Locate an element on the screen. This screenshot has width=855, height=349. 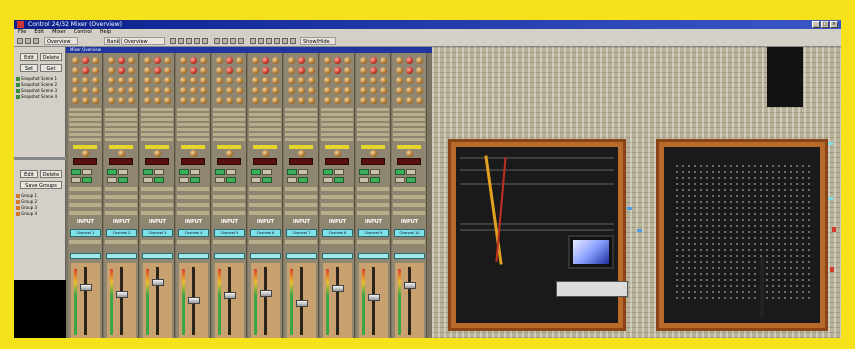
set-button: Set is located at coordinates (29, 68).